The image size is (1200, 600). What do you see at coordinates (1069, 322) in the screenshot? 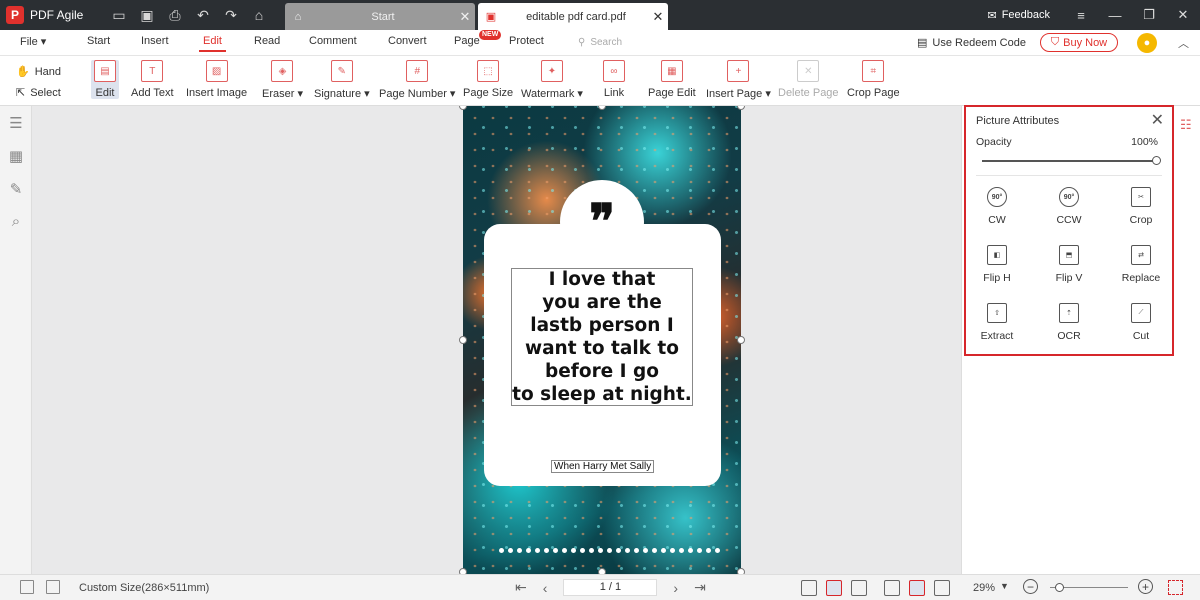
I see `ocr-button: ⇡ OCR` at bounding box center [1069, 322].